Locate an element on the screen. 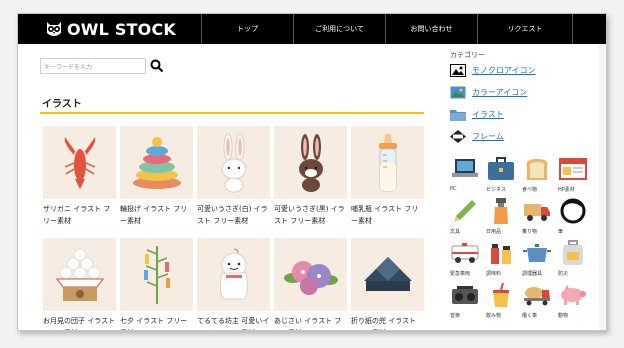 This screenshot has width=624, height=348. illustration-card: 七夕 イラスト フリー素材 is located at coordinates (156, 284).